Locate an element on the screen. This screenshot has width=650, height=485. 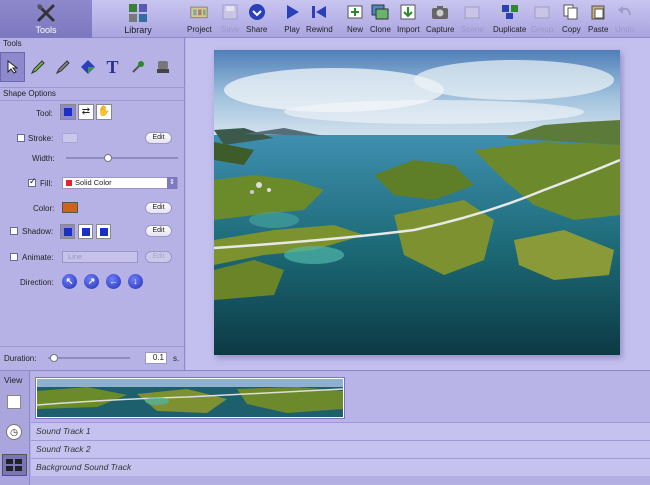
fill-bucket-icon is located at coordinates (87, 67).